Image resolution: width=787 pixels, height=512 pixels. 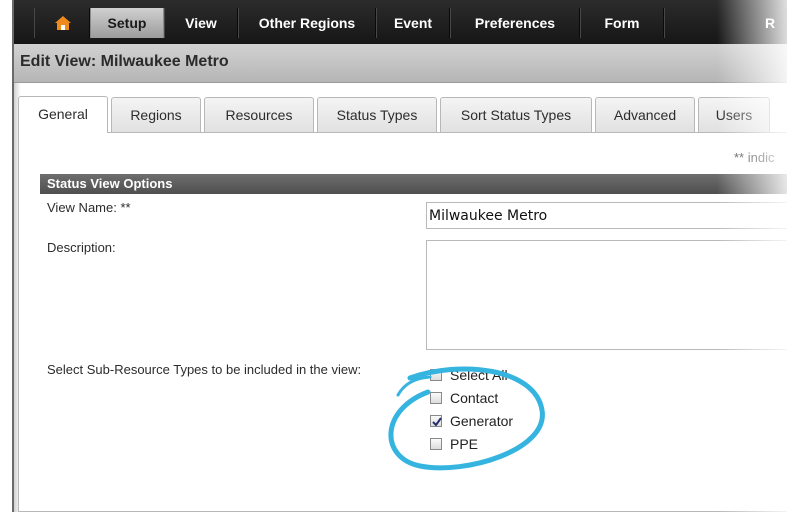 What do you see at coordinates (479, 375) in the screenshot?
I see `select-all-label: Select All` at bounding box center [479, 375].